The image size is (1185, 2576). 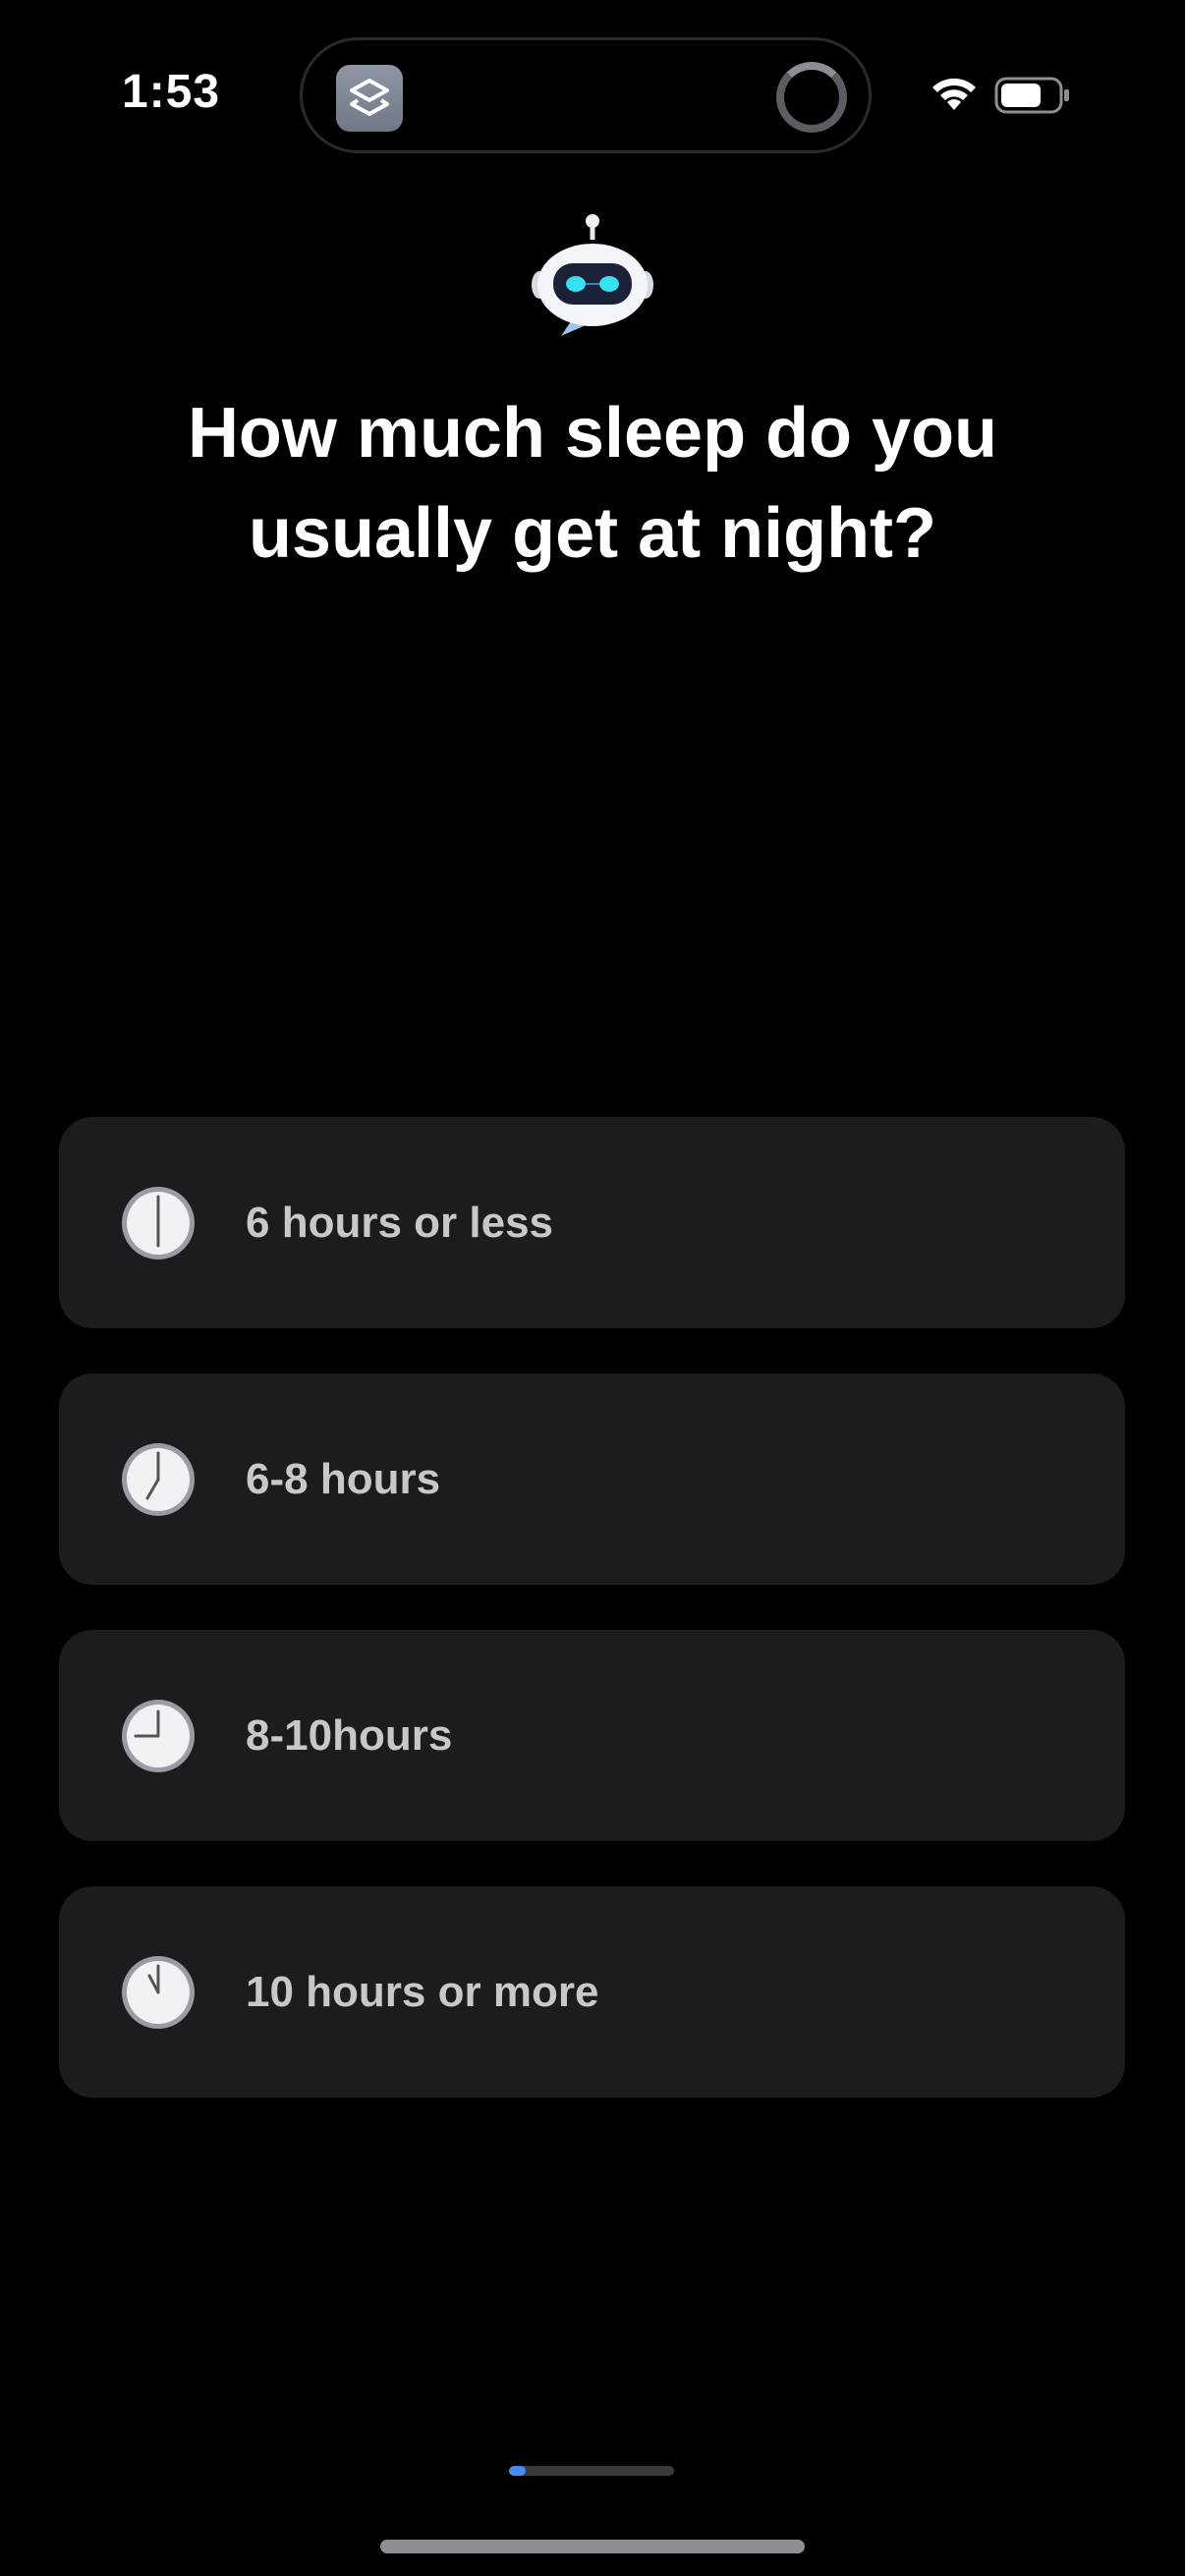 I want to click on question-line-2: usually get at night?, so click(x=592, y=533).